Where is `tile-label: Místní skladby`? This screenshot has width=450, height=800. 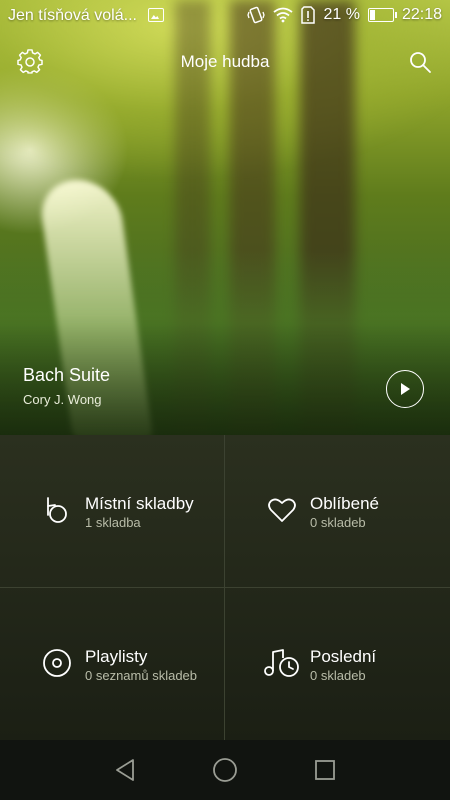 tile-label: Místní skladby is located at coordinates (139, 503).